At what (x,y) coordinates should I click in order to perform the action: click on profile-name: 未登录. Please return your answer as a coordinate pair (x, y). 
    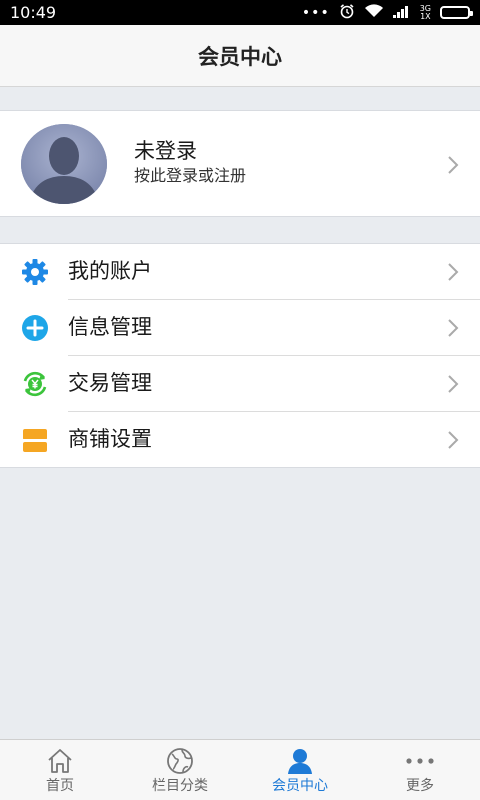
    Looking at the image, I should click on (165, 151).